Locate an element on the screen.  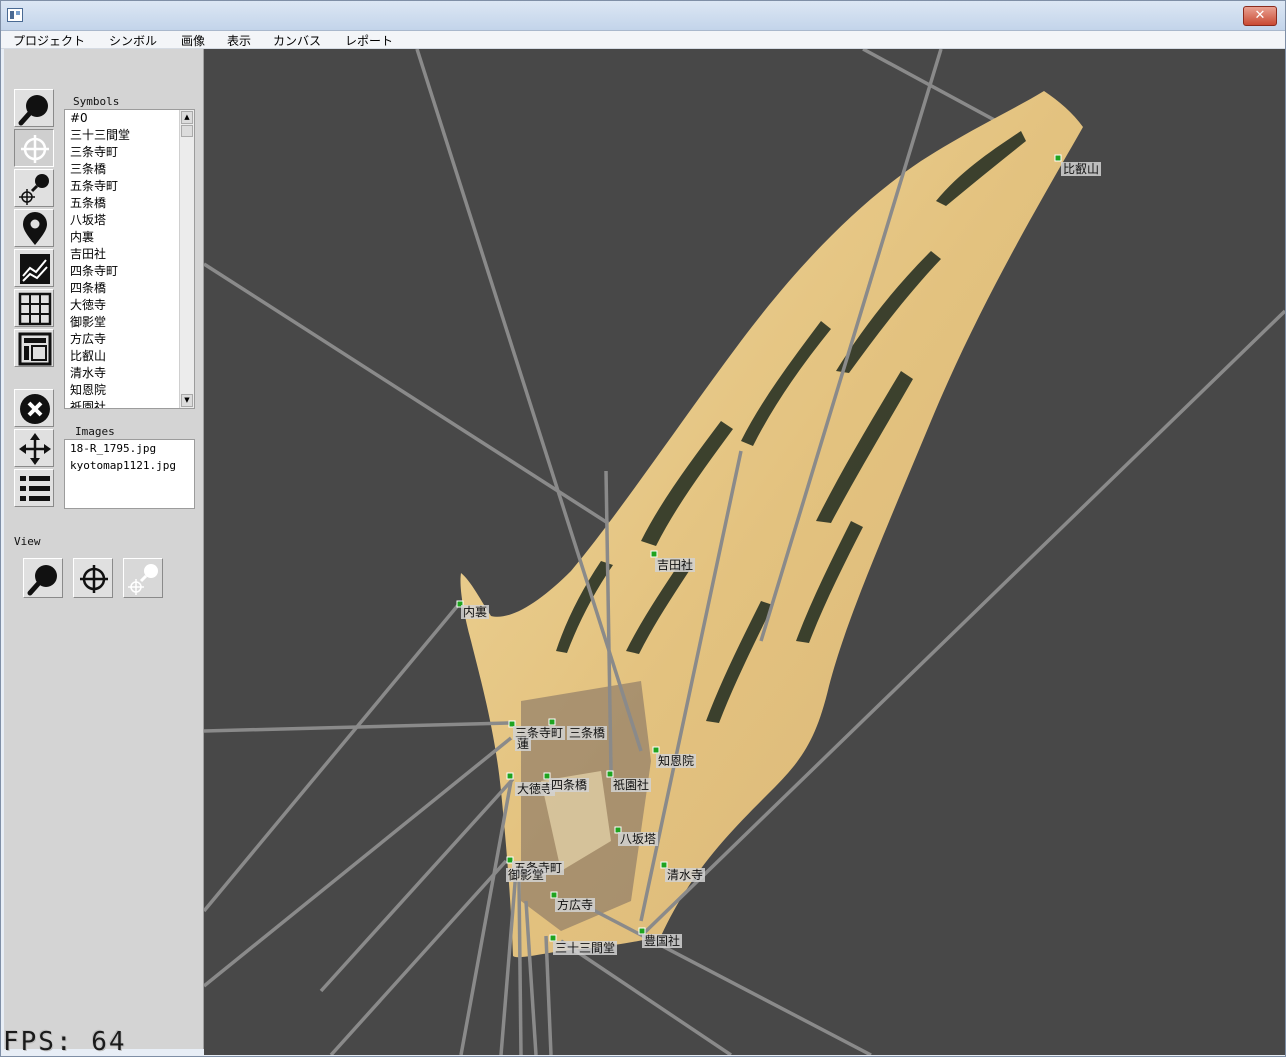
move-icon is located at coordinates (35, 449).